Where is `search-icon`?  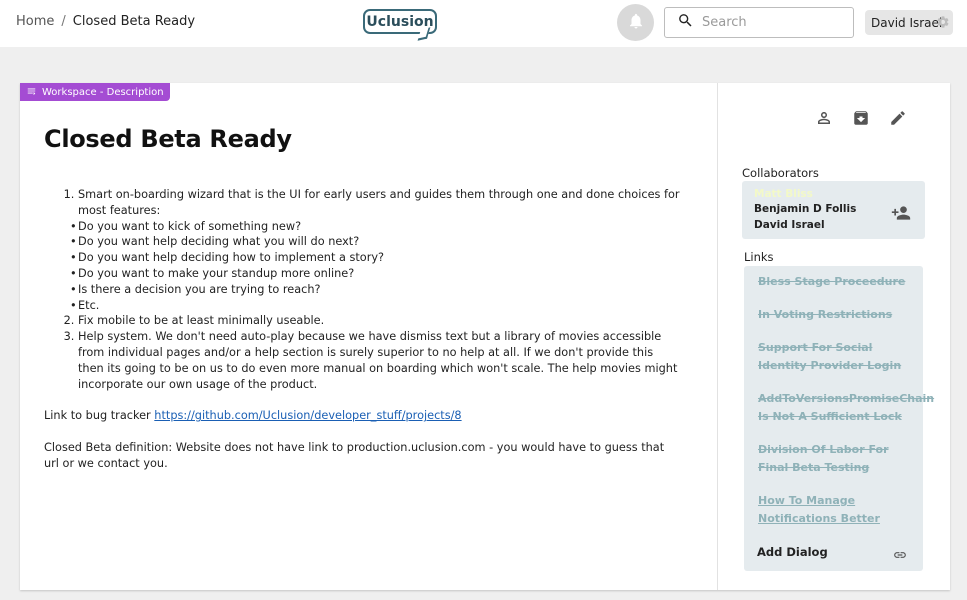
search-icon is located at coordinates (685, 22).